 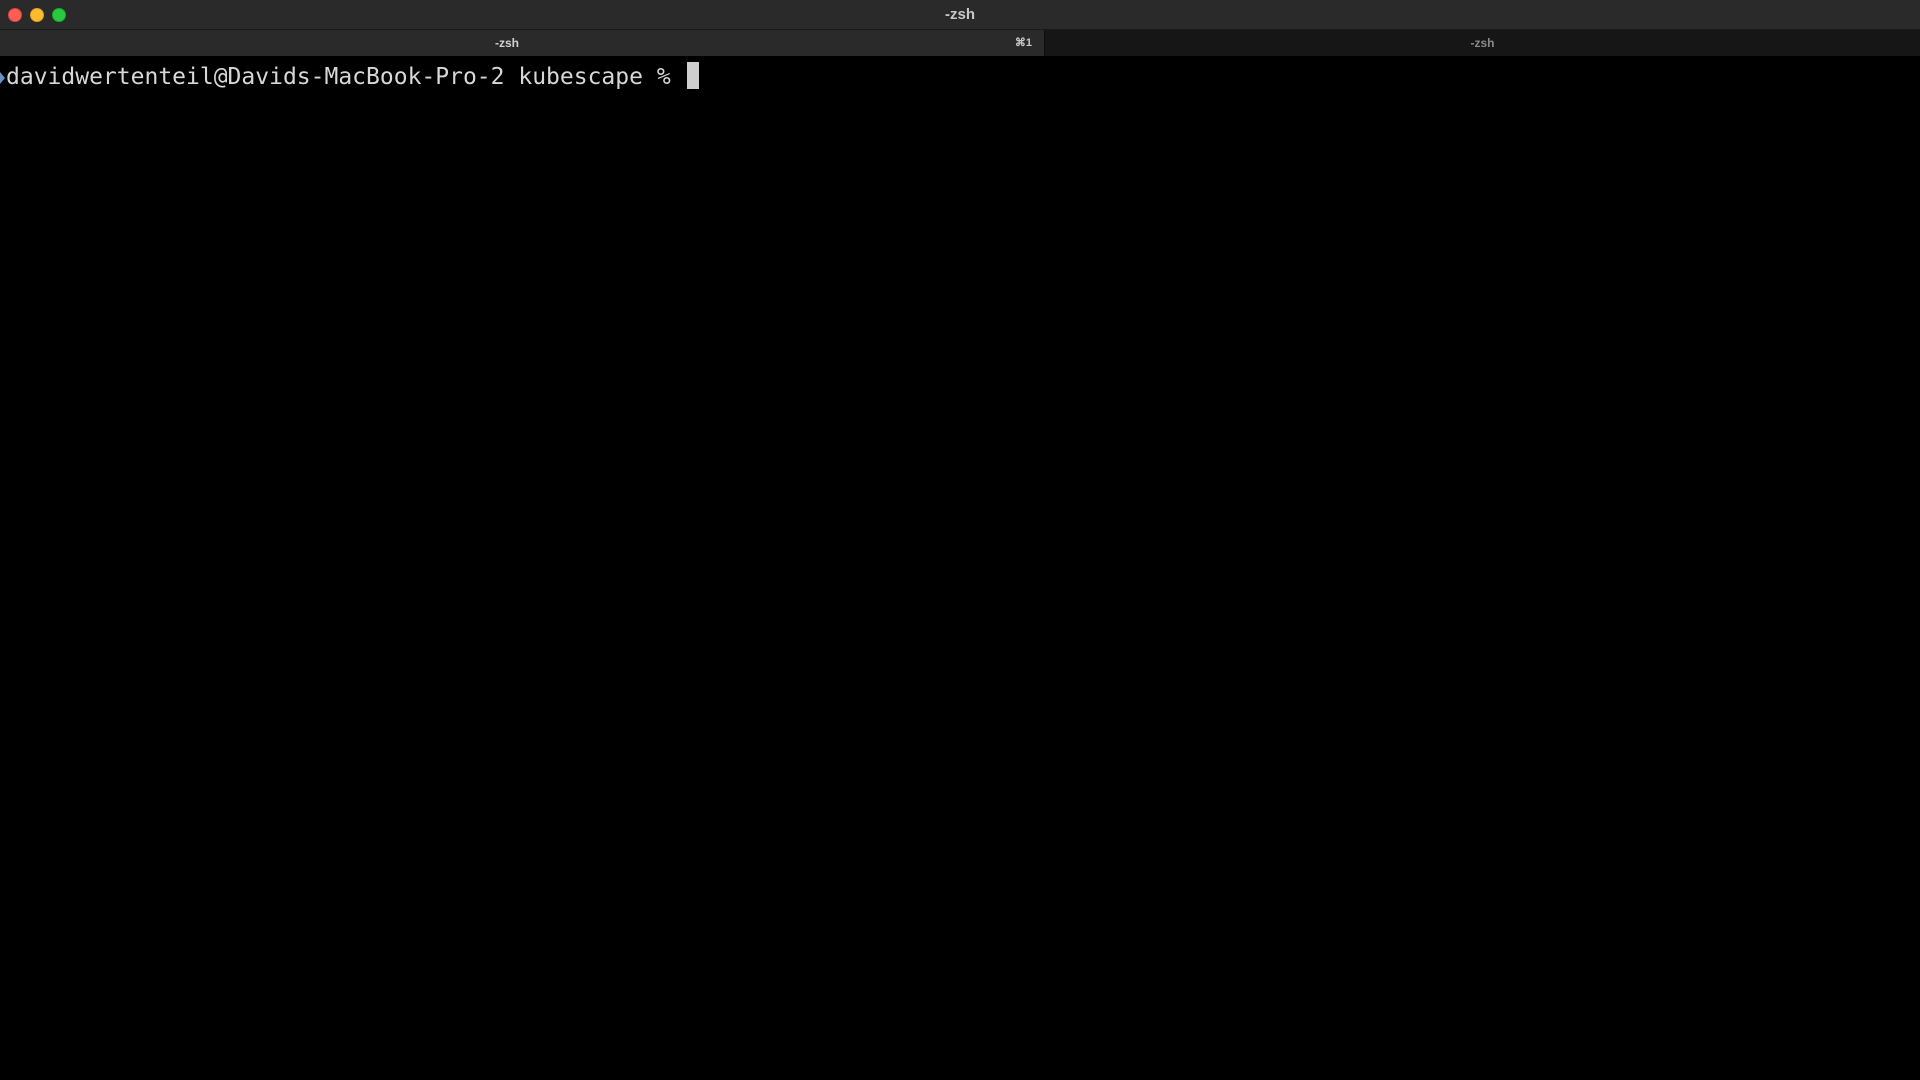 I want to click on title-bar: -zsh, so click(x=960, y=15).